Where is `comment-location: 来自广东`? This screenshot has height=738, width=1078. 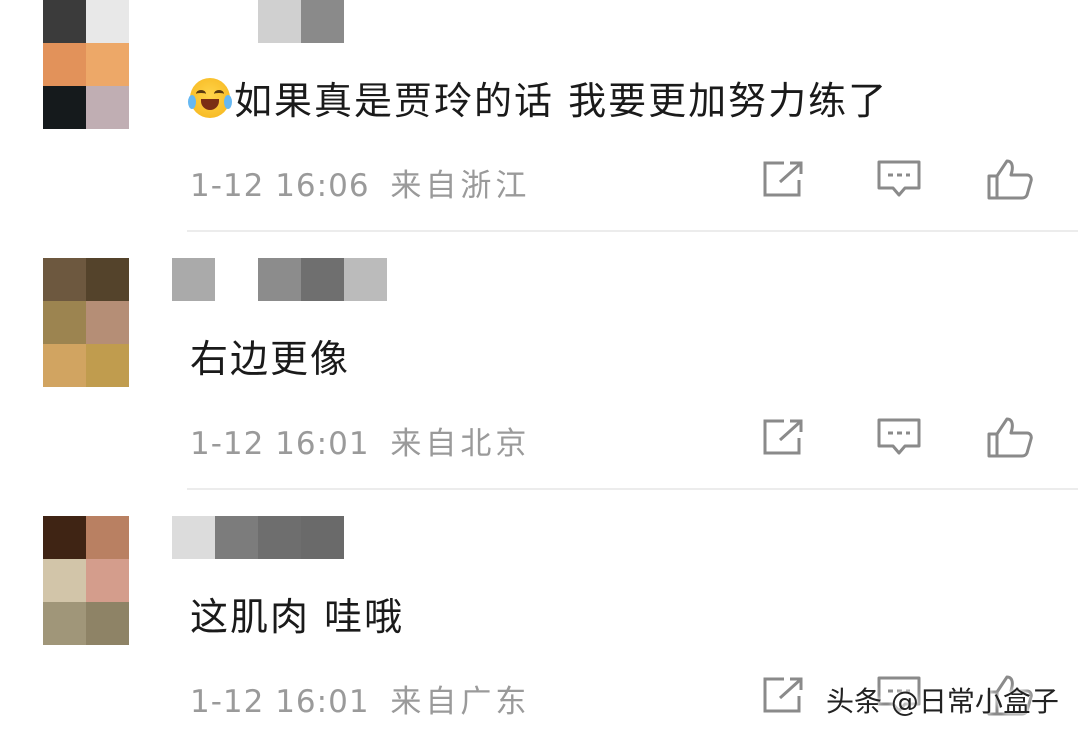 comment-location: 来自广东 is located at coordinates (460, 702).